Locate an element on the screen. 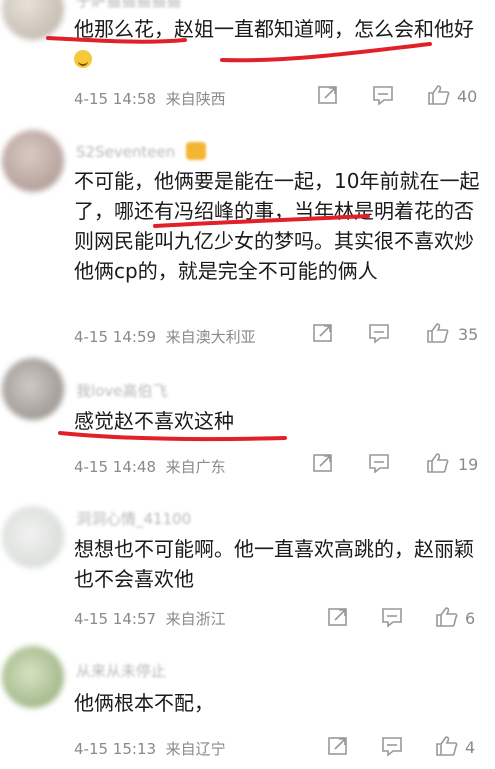 The width and height of the screenshot is (495, 769). comment-text-content: 他那么花，赵姐一直都知道啊，怎么会和他好 is located at coordinates (274, 29).